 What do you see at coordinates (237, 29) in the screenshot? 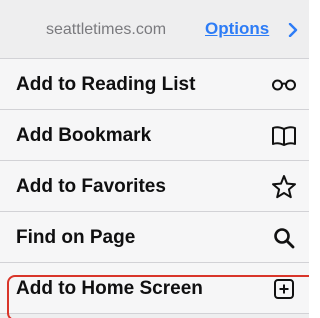
I see `options-link: Options` at bounding box center [237, 29].